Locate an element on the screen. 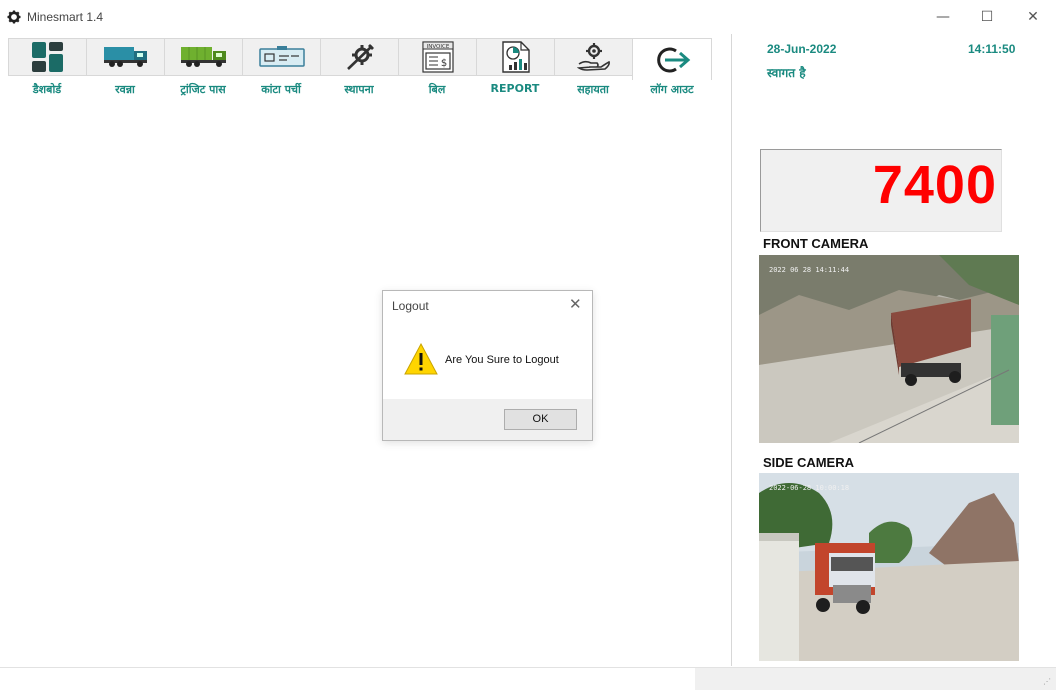  tab-bill: INVOICE $ is located at coordinates (437, 57).